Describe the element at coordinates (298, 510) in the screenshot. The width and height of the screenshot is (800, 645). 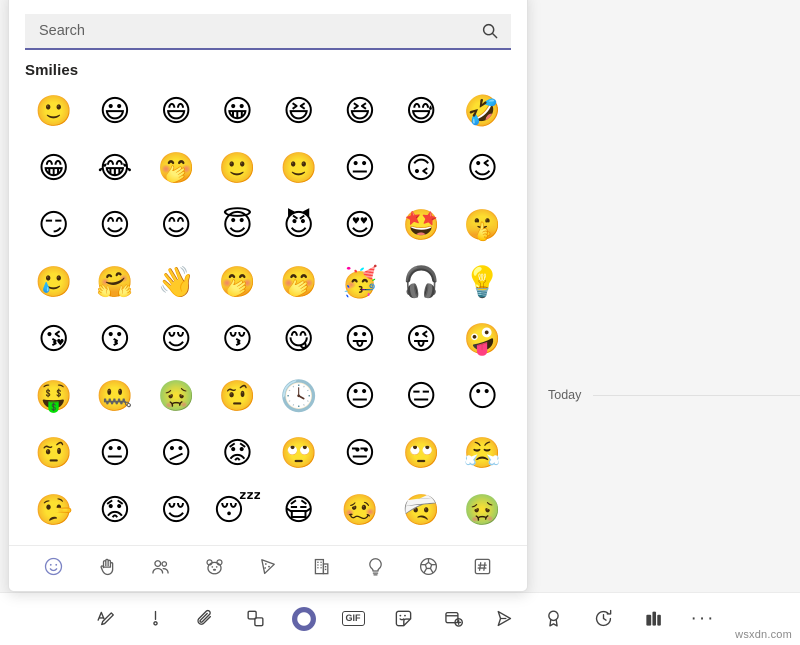
I see `emoji-face-with-medical-mask: 😷` at that location.